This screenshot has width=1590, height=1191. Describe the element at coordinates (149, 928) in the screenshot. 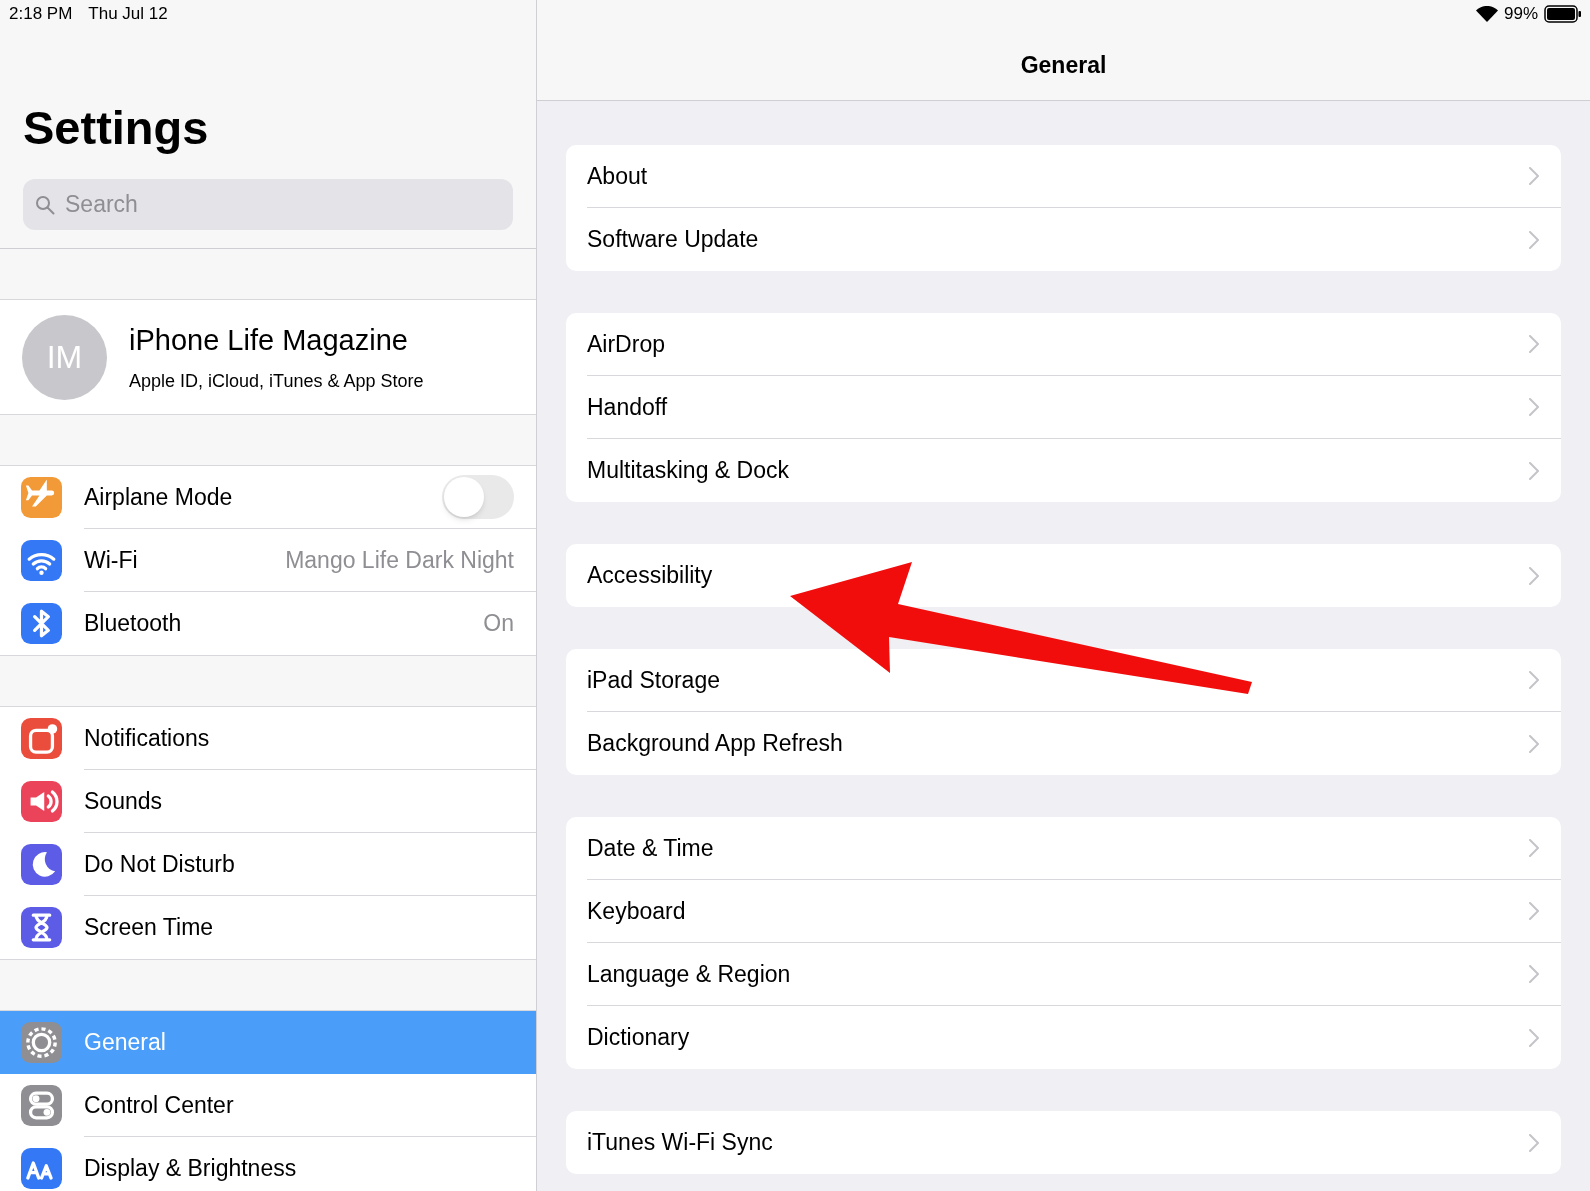

I see `item-label: Screen Time` at that location.